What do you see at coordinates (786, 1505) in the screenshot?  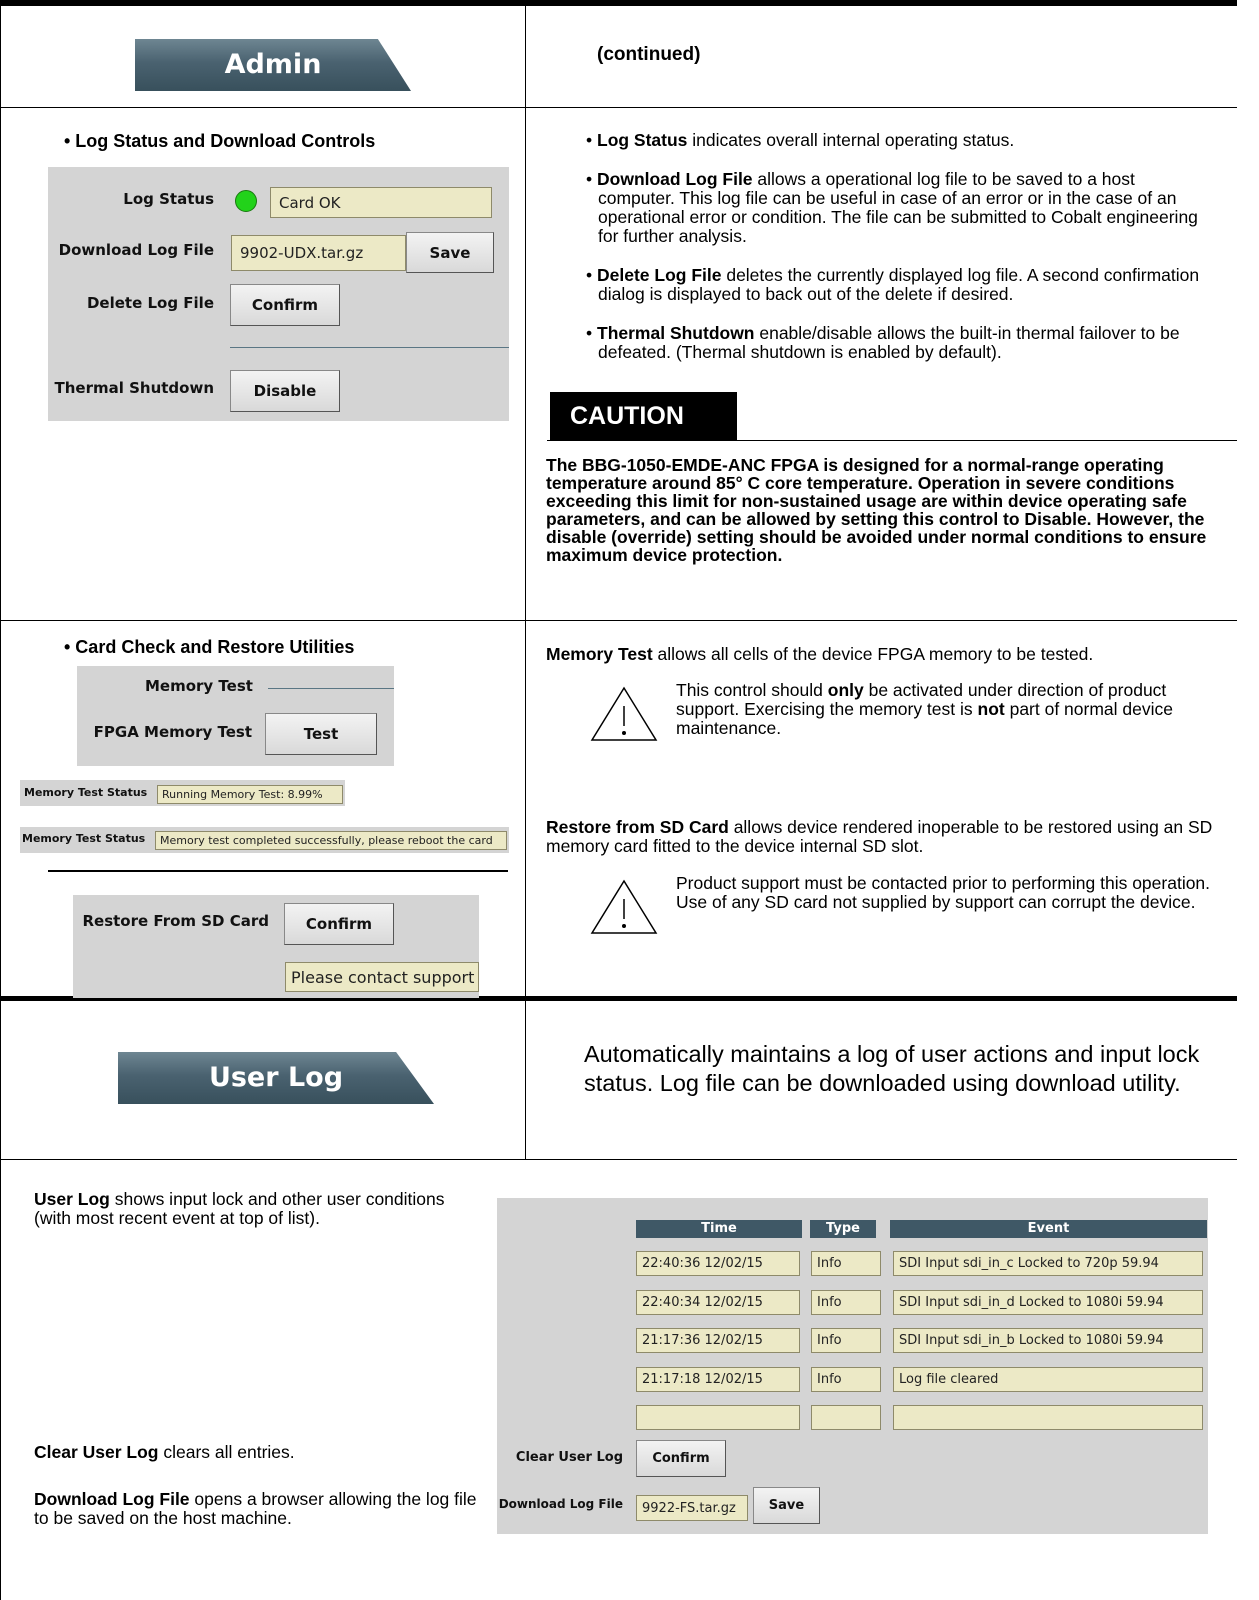 I see `download-save-button: Save` at bounding box center [786, 1505].